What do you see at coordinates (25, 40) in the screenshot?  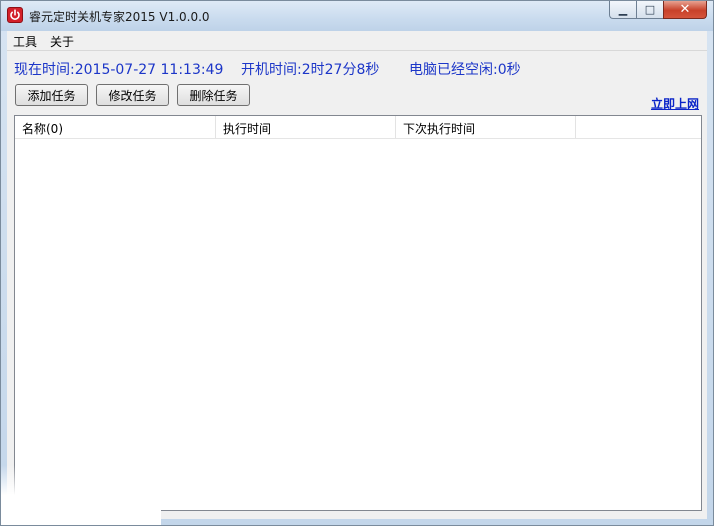 I see `menu-tools: 工具` at bounding box center [25, 40].